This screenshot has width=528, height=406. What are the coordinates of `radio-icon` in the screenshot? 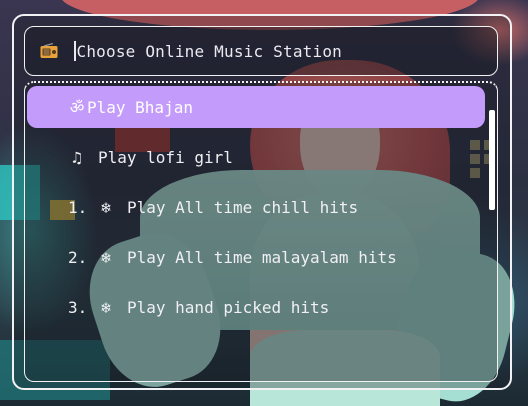 It's located at (49, 51).